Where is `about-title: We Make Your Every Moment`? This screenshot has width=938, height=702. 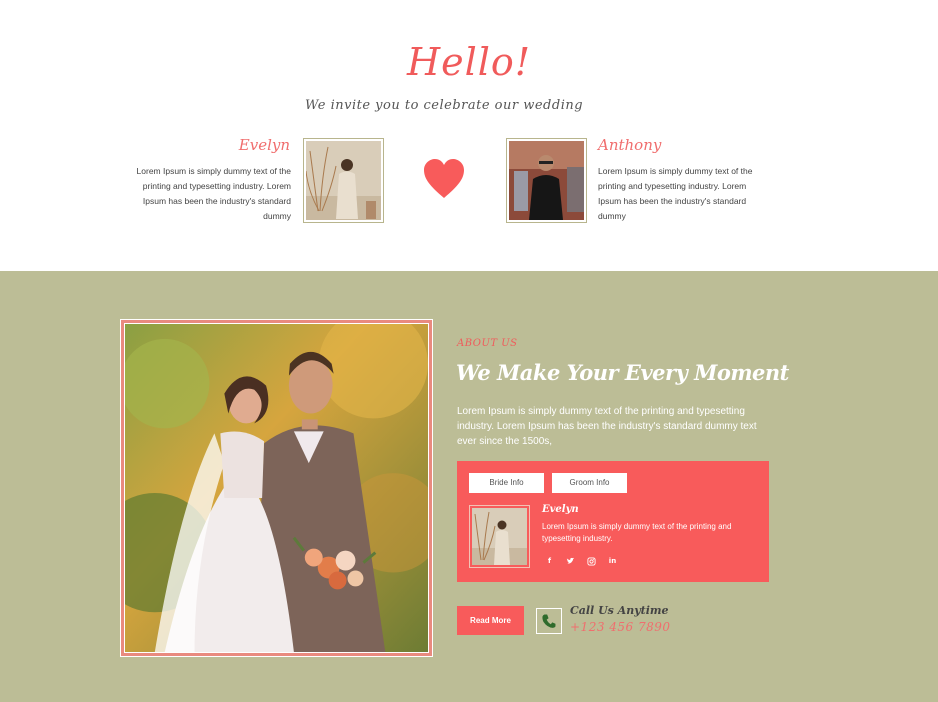 about-title: We Make Your Every Moment is located at coordinates (622, 372).